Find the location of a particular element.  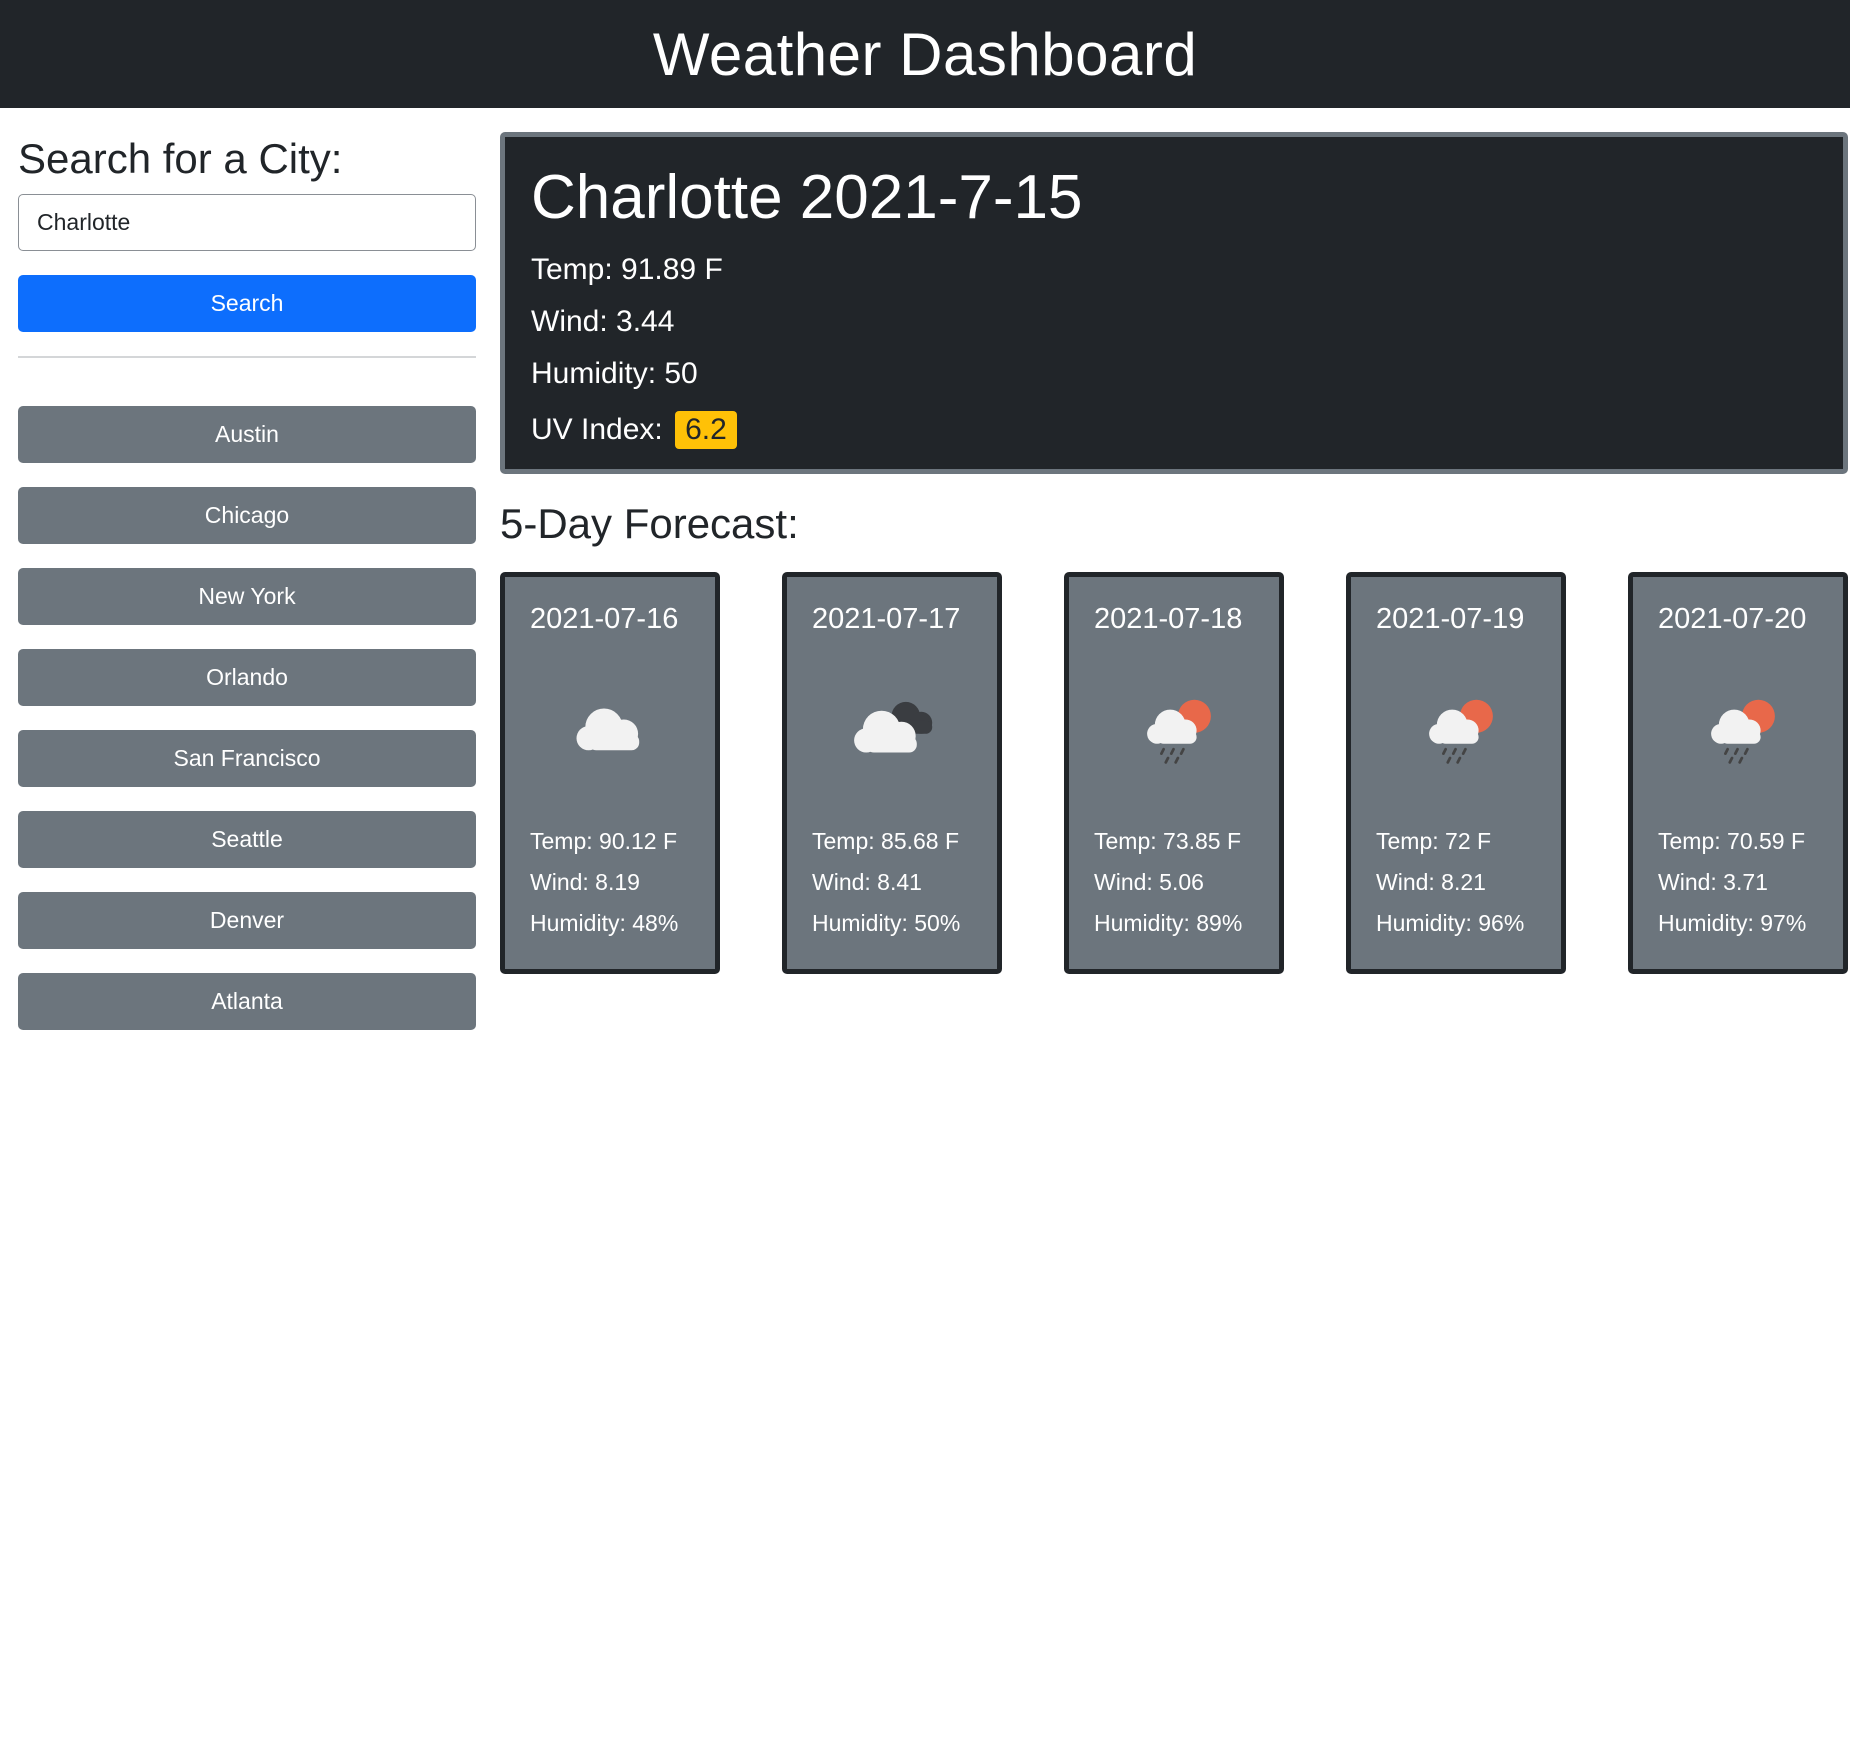

forecast-wind: Wind: 8.21 is located at coordinates (1431, 882).